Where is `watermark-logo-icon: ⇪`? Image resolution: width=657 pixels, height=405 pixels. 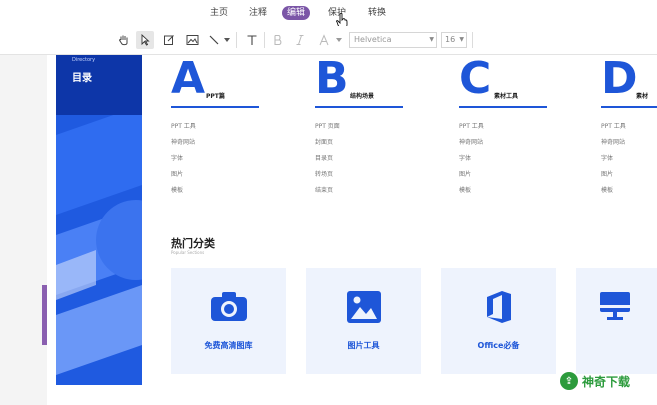 watermark-logo-icon: ⇪ is located at coordinates (569, 381).